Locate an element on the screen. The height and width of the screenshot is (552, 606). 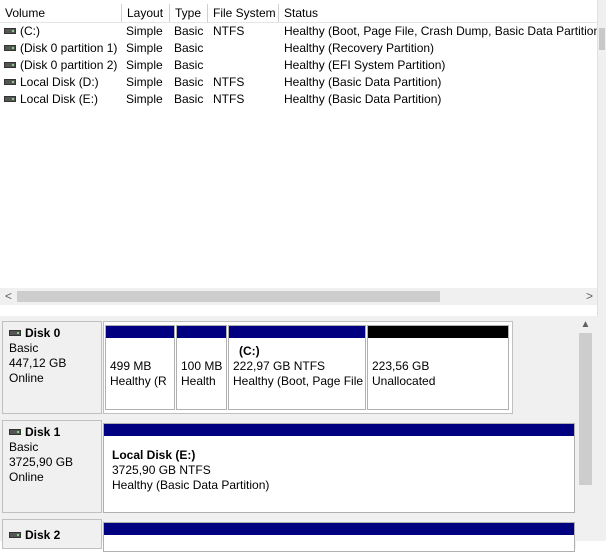
unallocated-bar is located at coordinates (438, 332).